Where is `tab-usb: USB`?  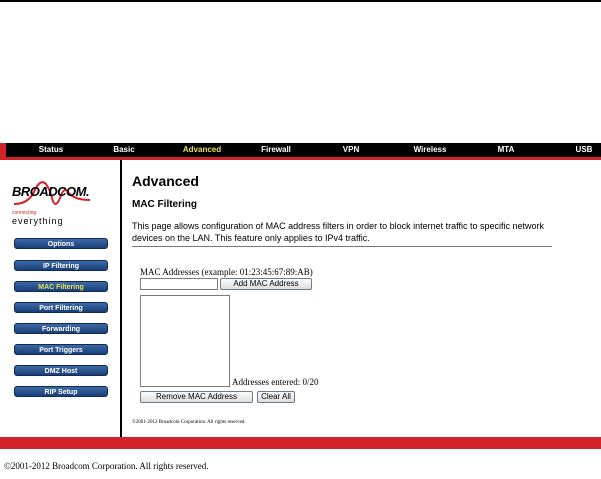 tab-usb: USB is located at coordinates (584, 150).